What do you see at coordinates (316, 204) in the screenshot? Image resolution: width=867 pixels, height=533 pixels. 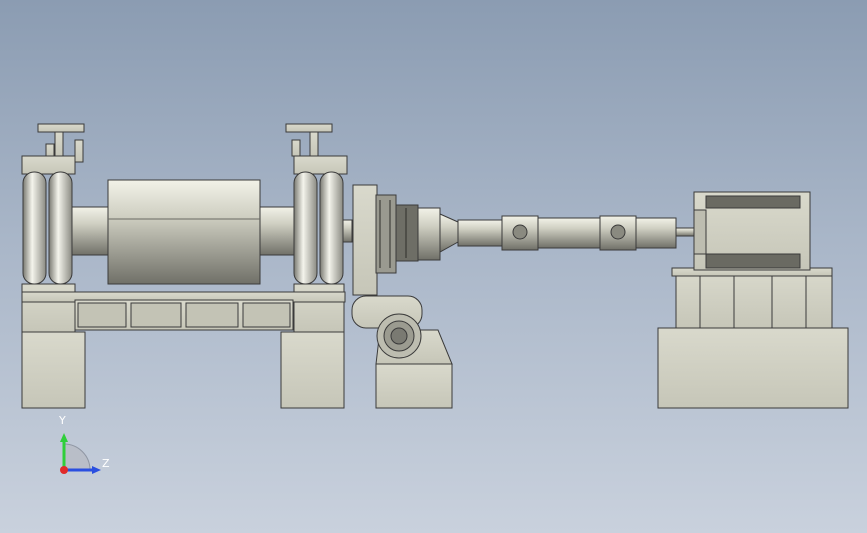 I see `right-bearing-housing` at bounding box center [316, 204].